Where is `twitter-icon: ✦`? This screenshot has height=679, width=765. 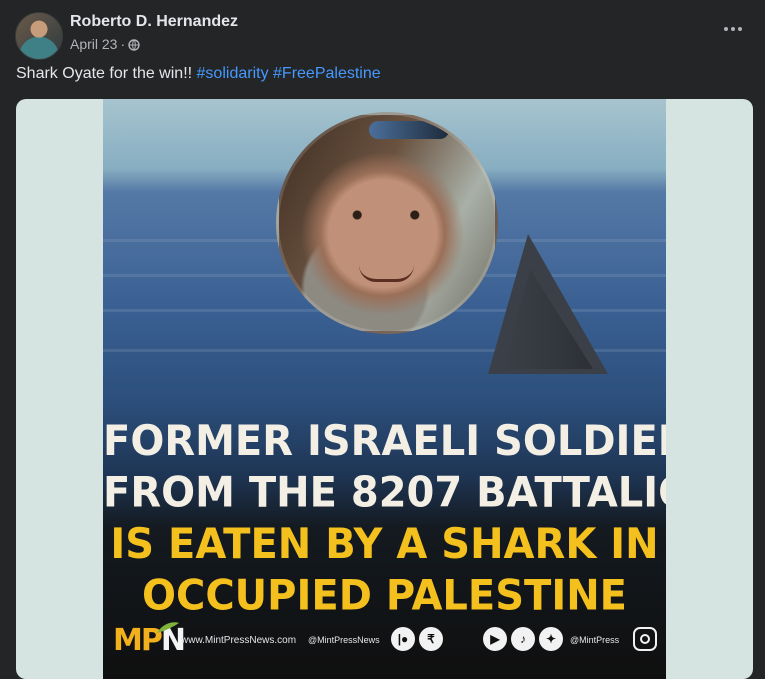 twitter-icon: ✦ is located at coordinates (551, 639).